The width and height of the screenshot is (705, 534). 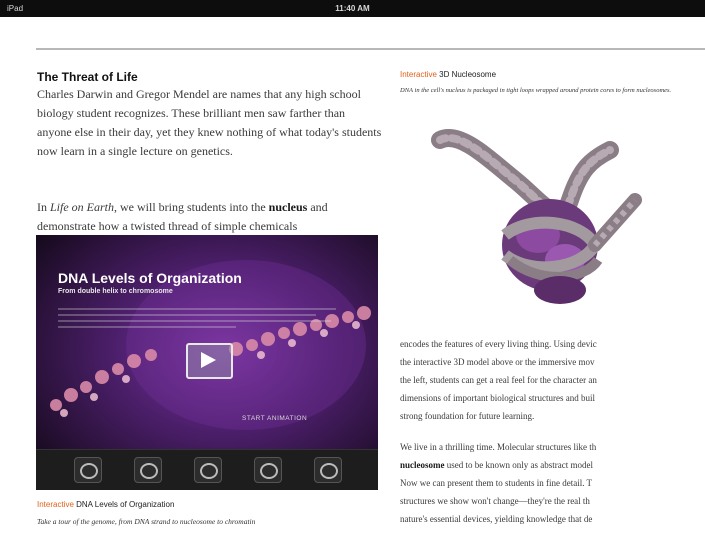 What do you see at coordinates (87, 77) in the screenshot?
I see `article-title: The Threat of Life` at bounding box center [87, 77].